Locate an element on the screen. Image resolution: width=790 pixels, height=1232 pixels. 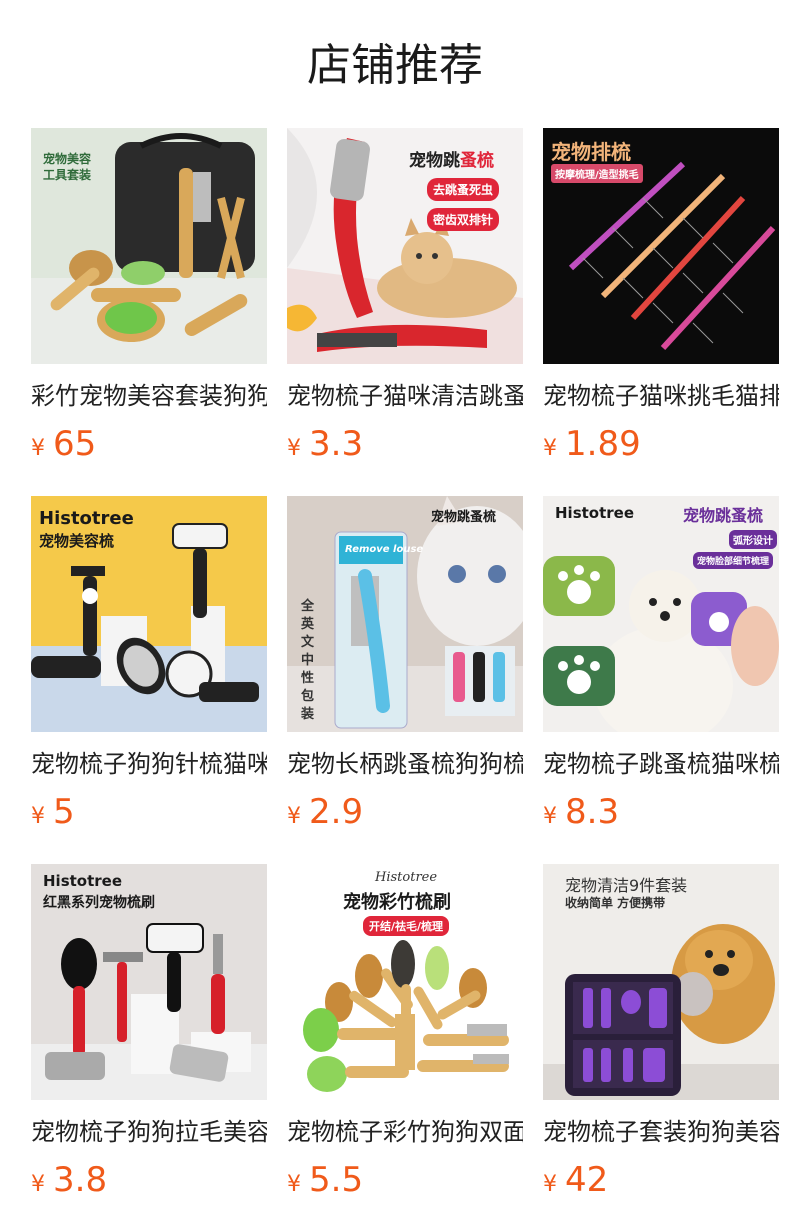
image-tag-2: 宠物脸部细节梳理 is located at coordinates (733, 560).